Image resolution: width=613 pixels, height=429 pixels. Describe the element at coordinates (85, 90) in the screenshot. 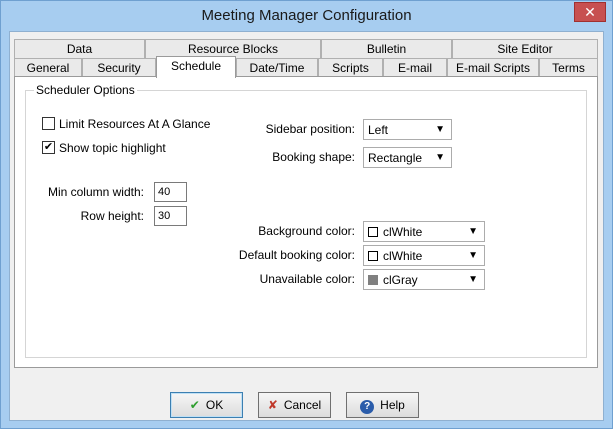

I see `group-label: Scheduler Options` at that location.